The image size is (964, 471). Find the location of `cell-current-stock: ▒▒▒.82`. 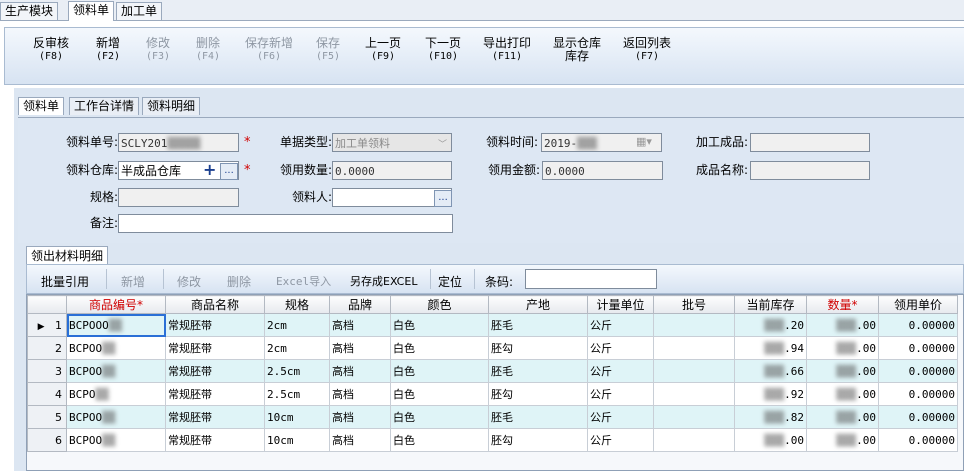

cell-current-stock: ▒▒▒.82 is located at coordinates (770, 417).